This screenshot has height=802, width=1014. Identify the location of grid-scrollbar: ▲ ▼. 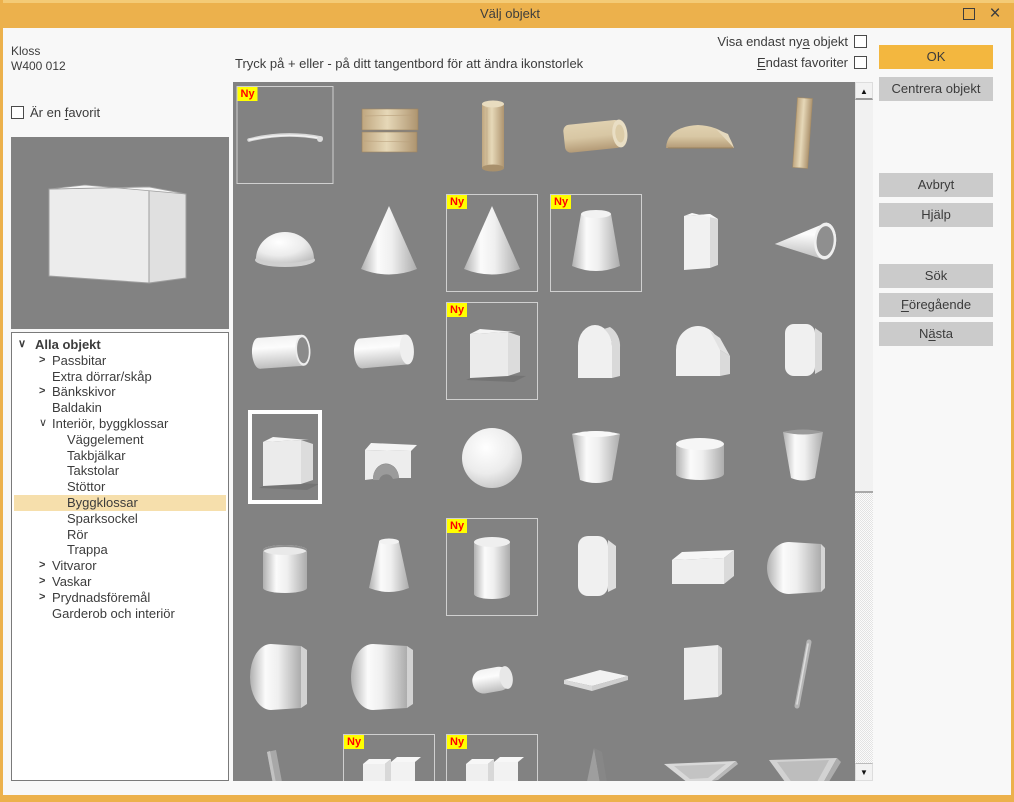
(864, 431).